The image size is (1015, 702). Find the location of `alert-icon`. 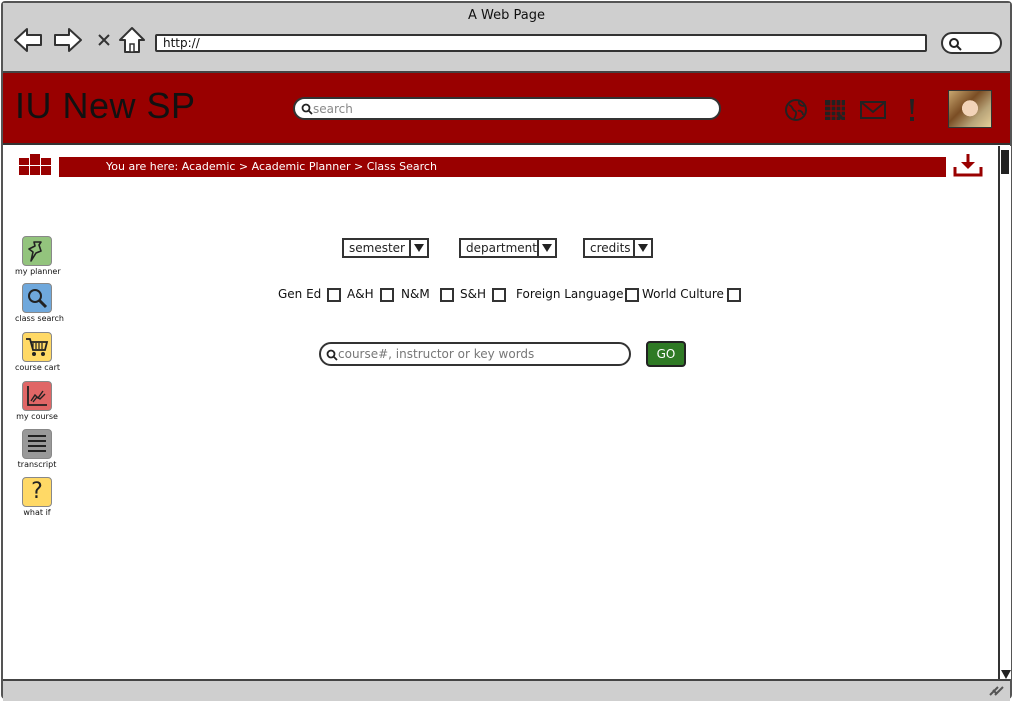

alert-icon is located at coordinates (912, 110).